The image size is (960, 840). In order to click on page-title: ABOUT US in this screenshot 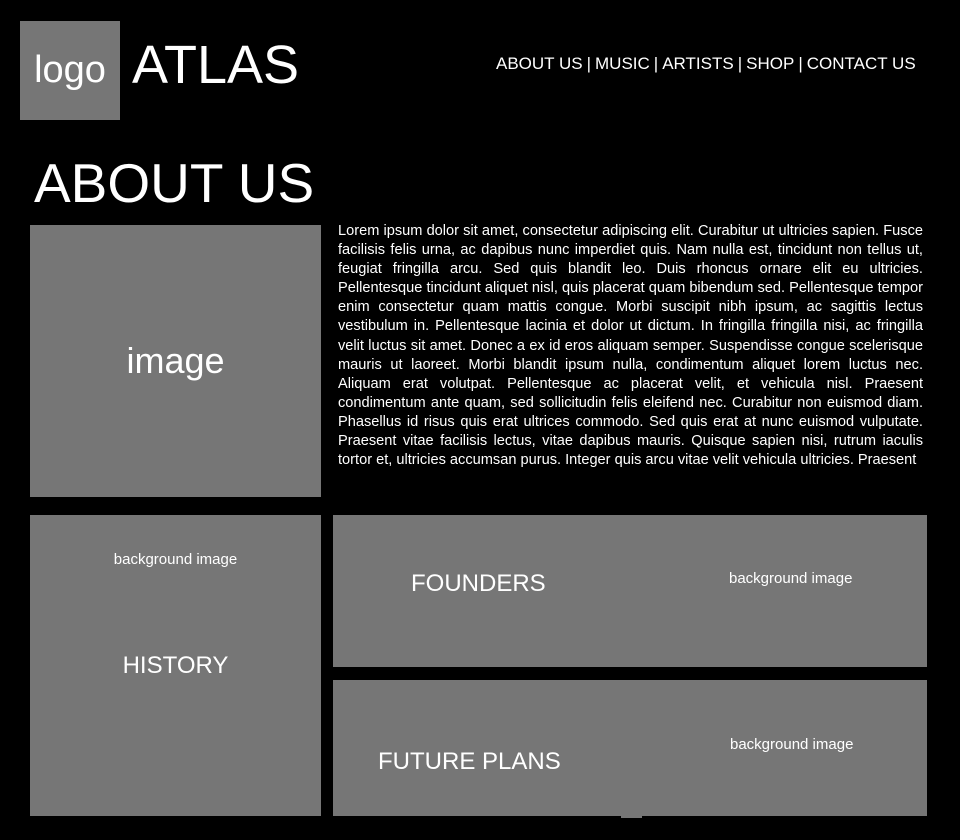, I will do `click(174, 183)`.